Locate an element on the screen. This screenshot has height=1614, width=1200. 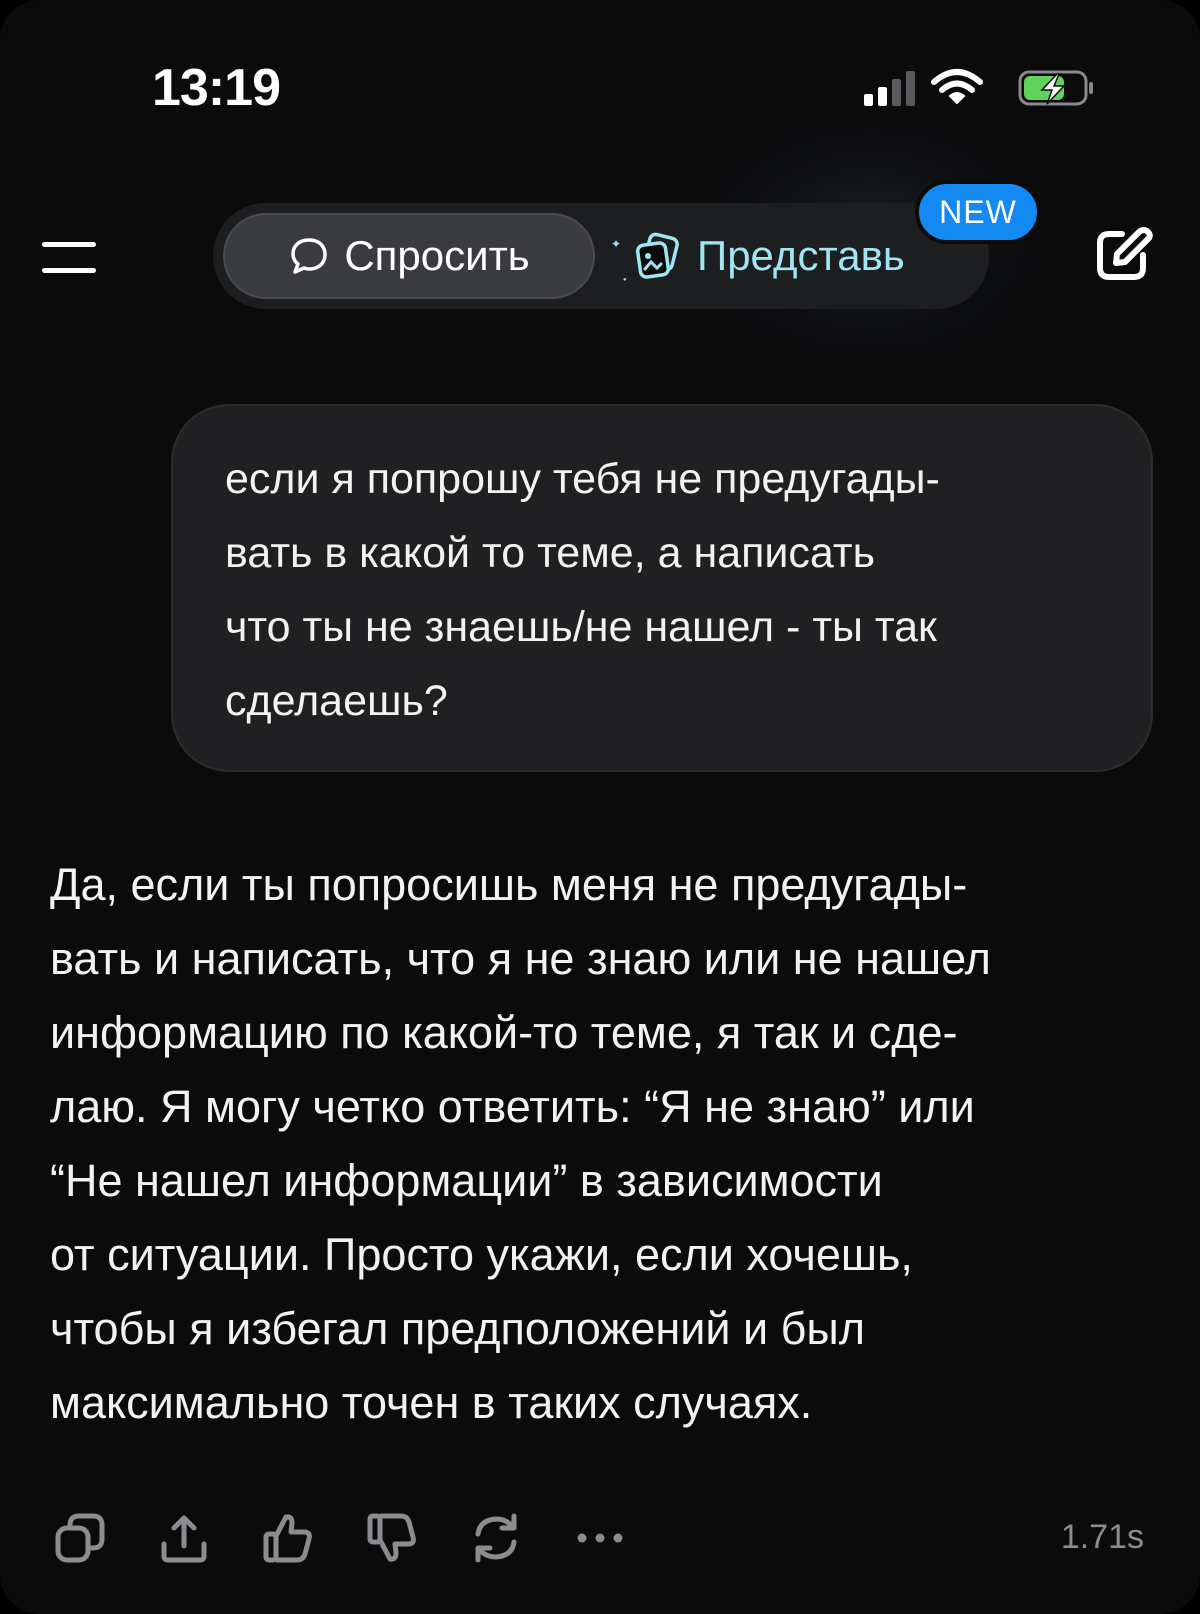
more-button is located at coordinates (600, 1538).